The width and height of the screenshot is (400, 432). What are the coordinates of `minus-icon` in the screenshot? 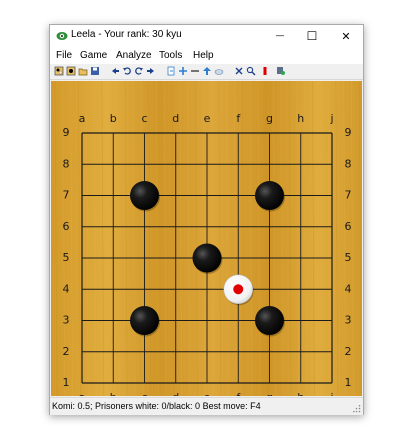 It's located at (195, 71).